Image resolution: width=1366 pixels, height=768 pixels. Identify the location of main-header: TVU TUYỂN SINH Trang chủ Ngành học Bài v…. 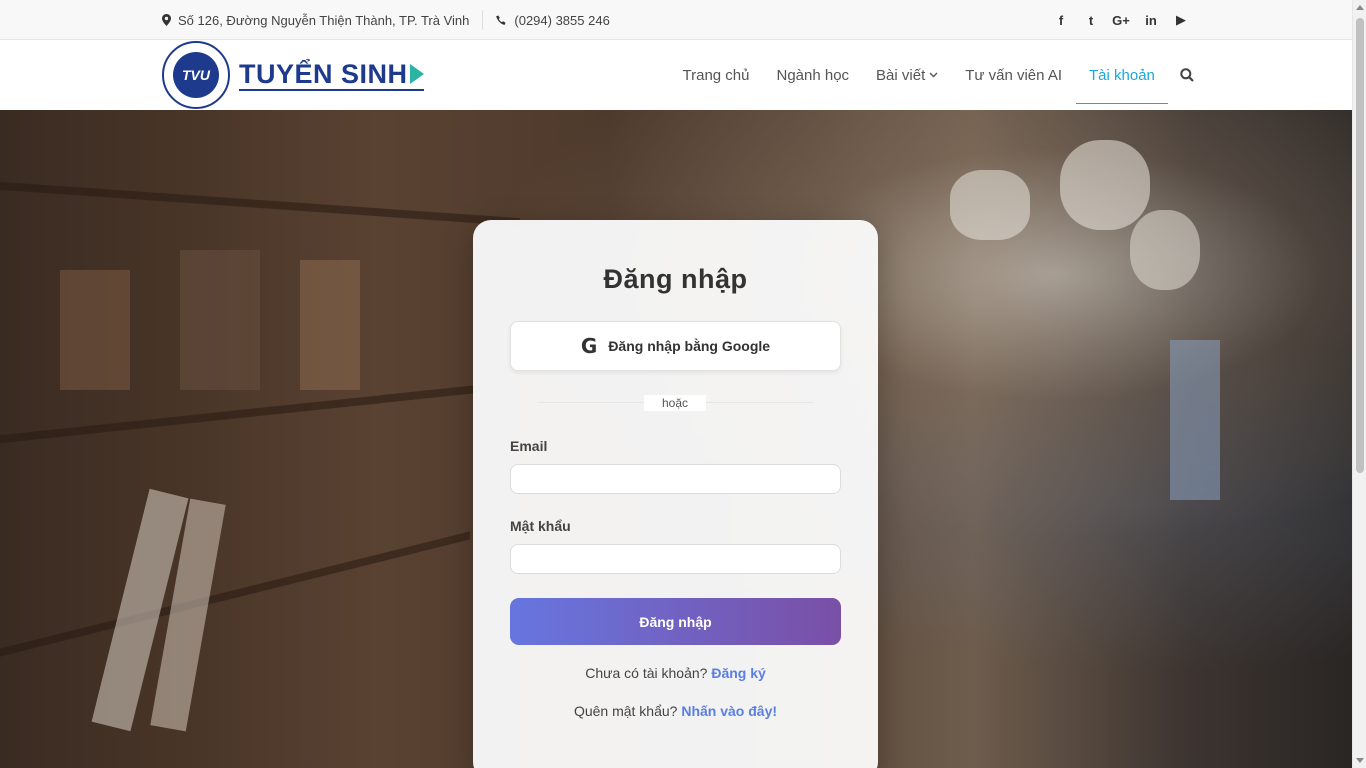
(676, 75).